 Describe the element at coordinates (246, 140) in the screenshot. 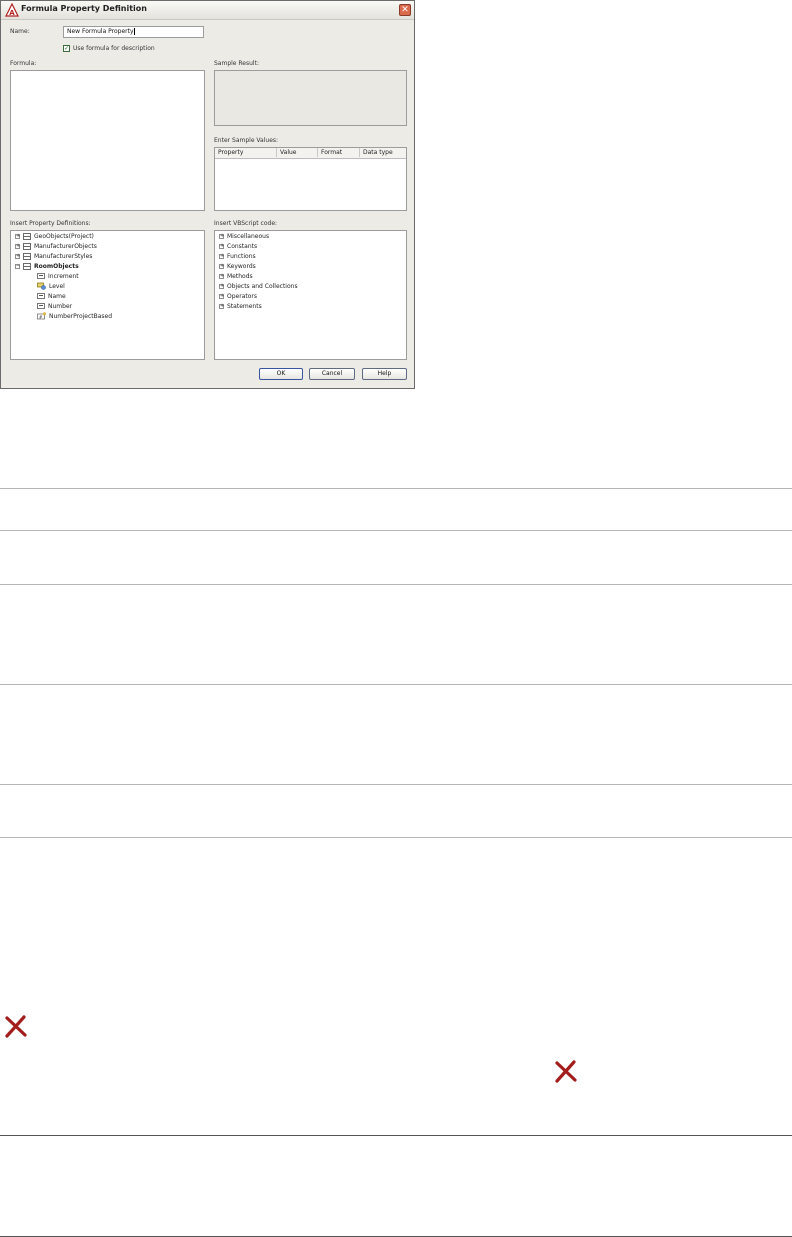

I see `enter-sample-values-label: Enter Sample Values:` at that location.